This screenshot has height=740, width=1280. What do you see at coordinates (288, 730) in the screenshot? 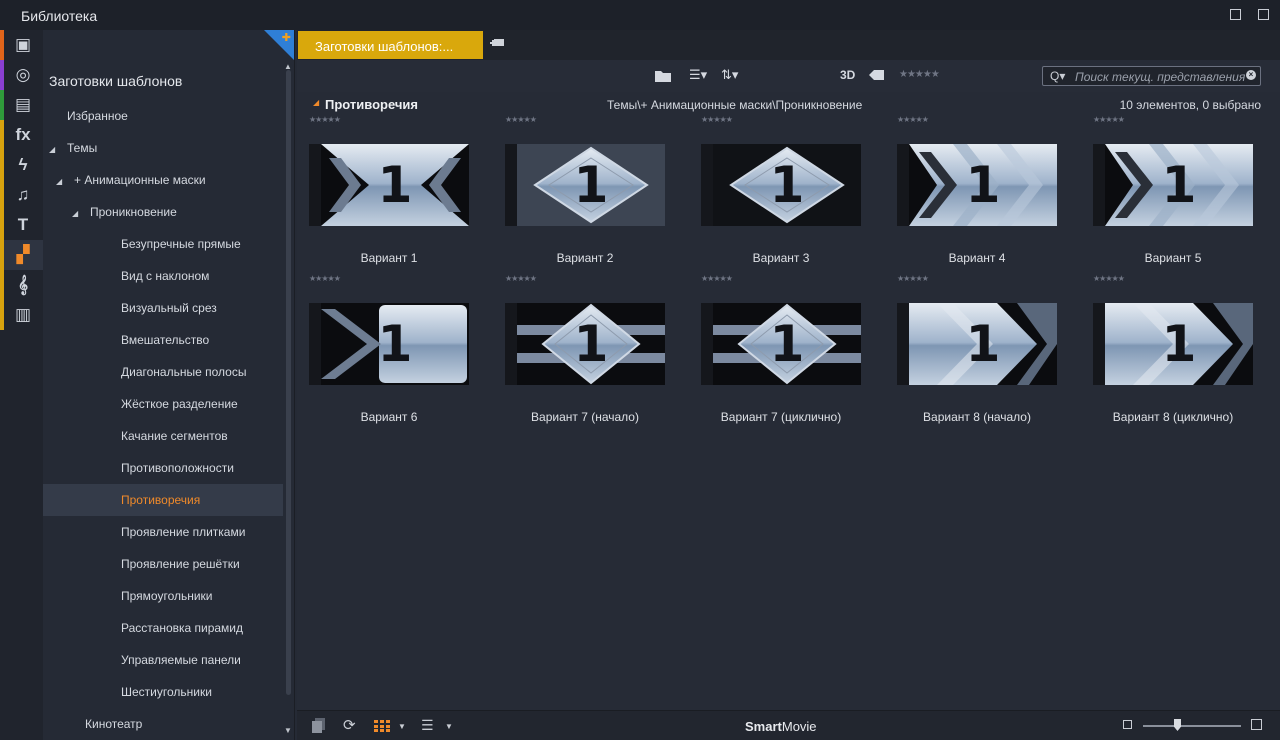
I see `scroll-down-icon: ▼` at bounding box center [288, 730].